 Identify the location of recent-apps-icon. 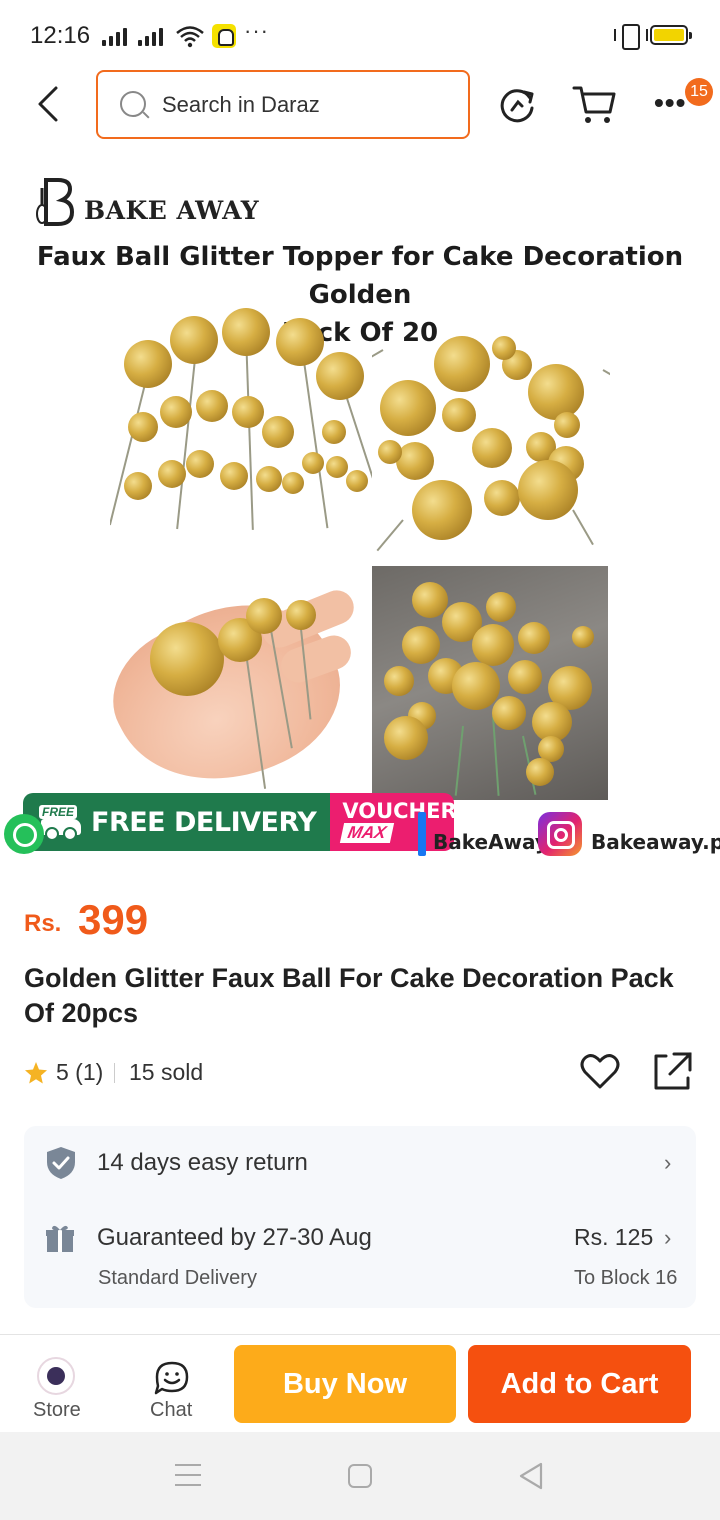
(188, 1475).